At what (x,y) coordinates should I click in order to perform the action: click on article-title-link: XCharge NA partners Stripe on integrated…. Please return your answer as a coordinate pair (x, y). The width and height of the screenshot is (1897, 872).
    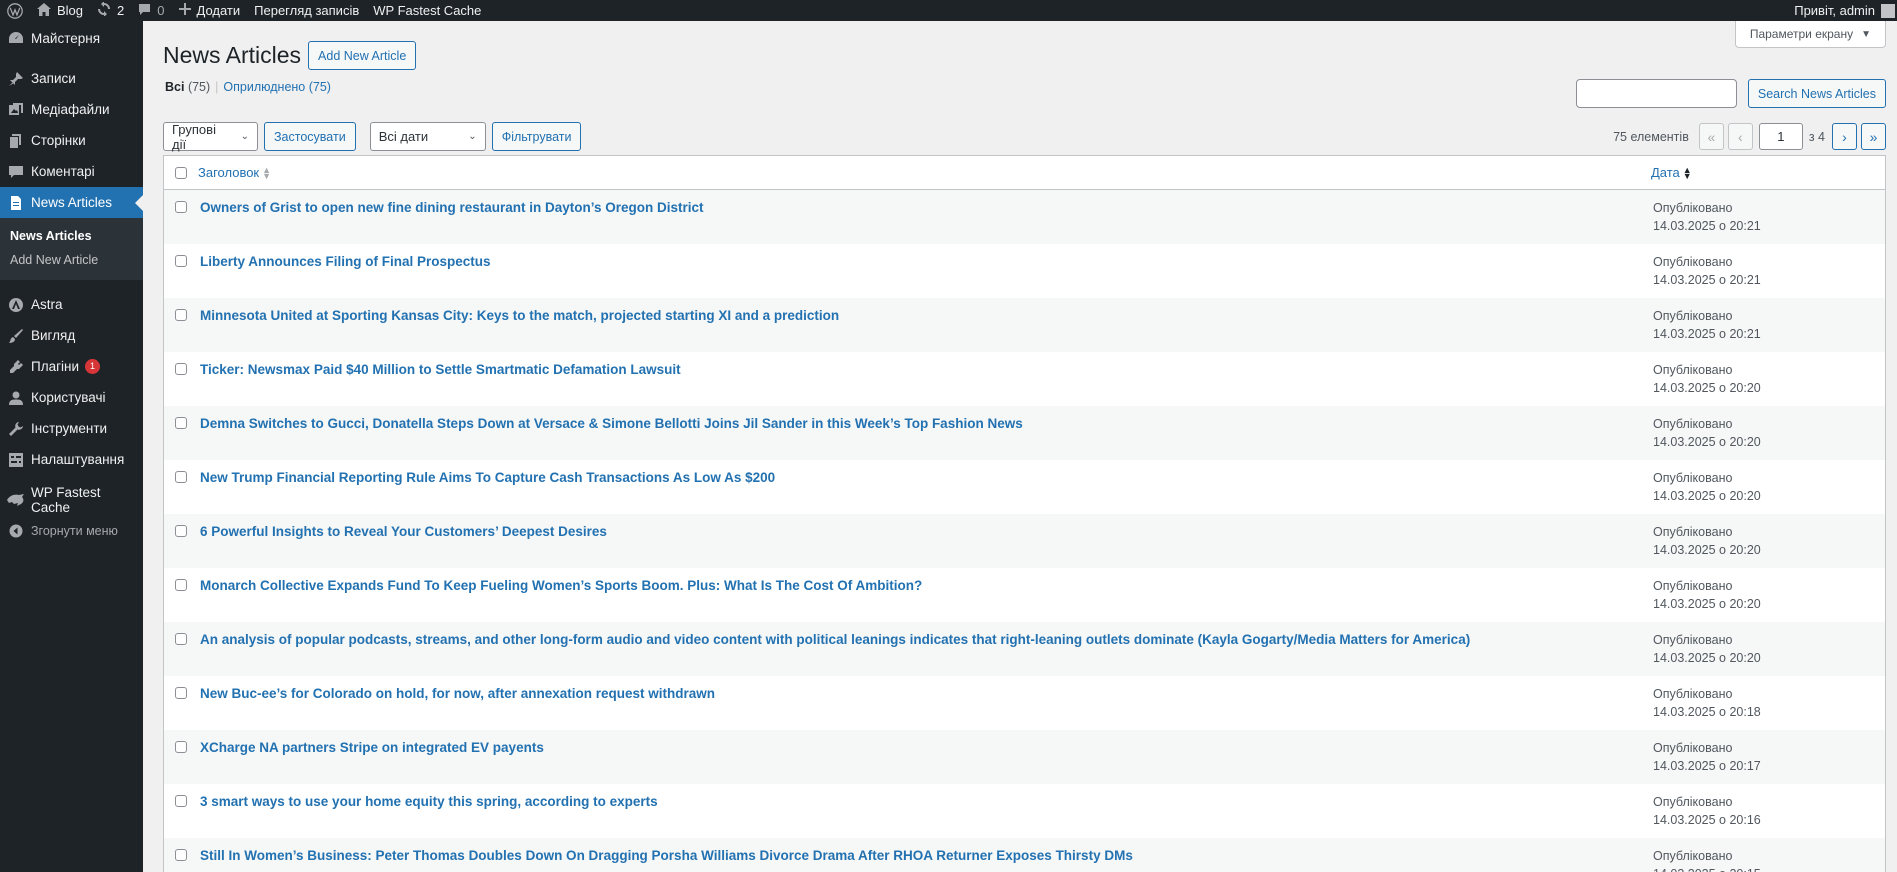
    Looking at the image, I should click on (371, 757).